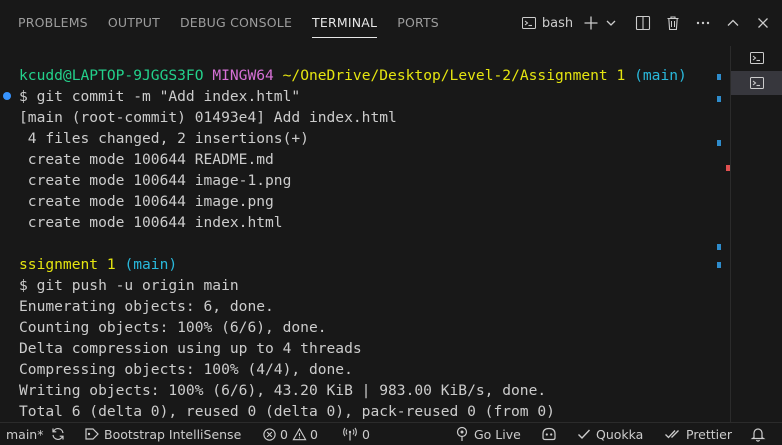 This screenshot has height=445, width=782. What do you see at coordinates (7, 96) in the screenshot?
I see `command-decoration-icon` at bounding box center [7, 96].